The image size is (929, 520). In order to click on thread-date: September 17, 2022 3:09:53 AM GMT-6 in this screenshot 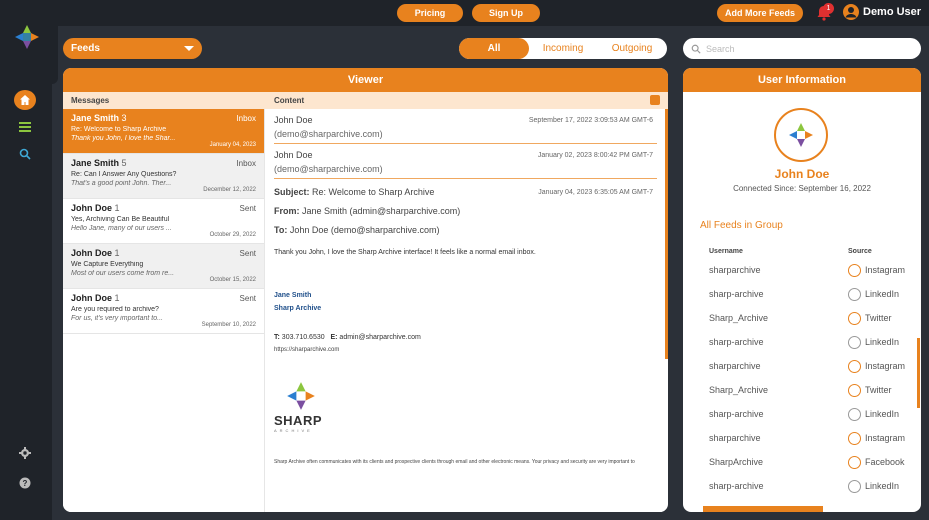, I will do `click(590, 120)`.